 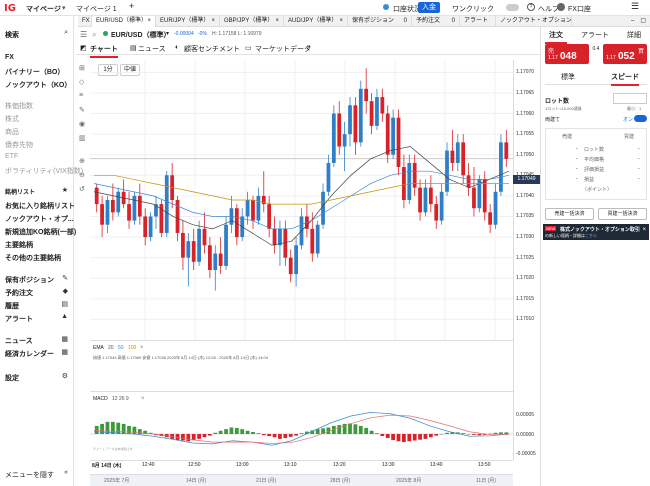 What do you see at coordinates (640, 118) in the screenshot?
I see `hedge-toggle` at bounding box center [640, 118].